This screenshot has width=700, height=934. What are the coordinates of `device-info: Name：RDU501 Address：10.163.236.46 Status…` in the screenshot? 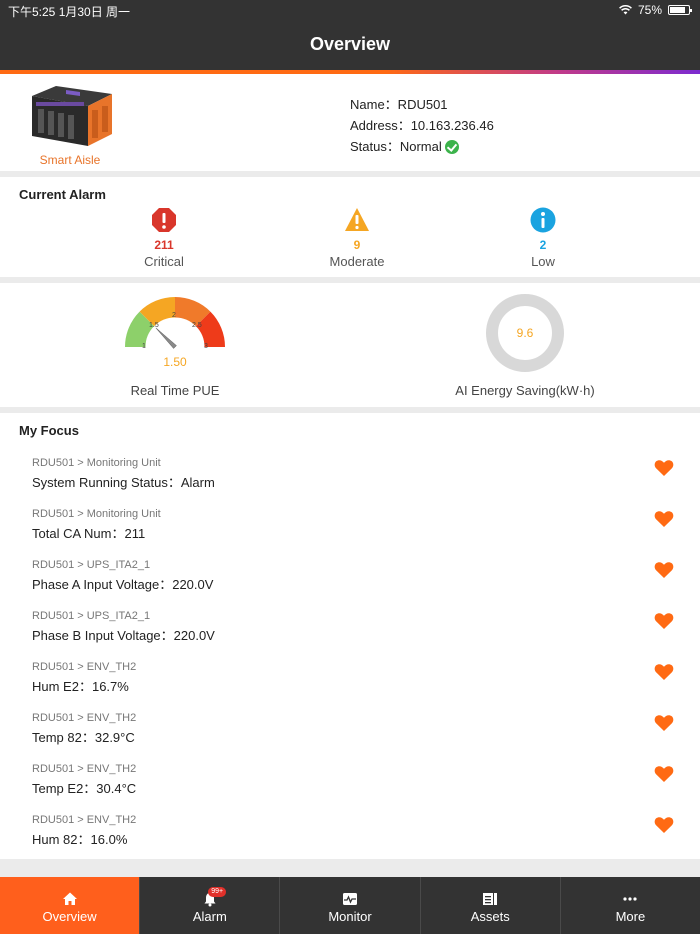 It's located at (422, 125).